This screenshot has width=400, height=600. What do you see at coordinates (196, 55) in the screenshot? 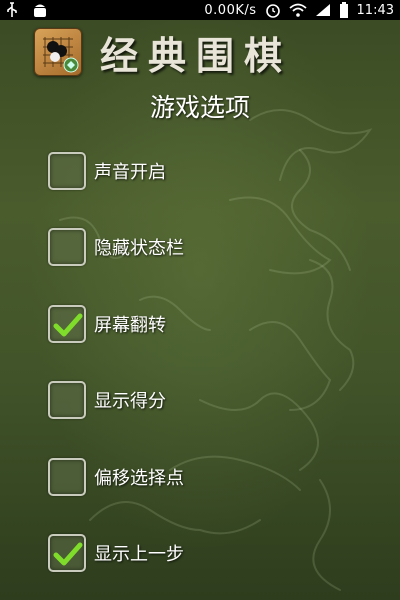
I see `app-title: 经典围棋` at bounding box center [196, 55].